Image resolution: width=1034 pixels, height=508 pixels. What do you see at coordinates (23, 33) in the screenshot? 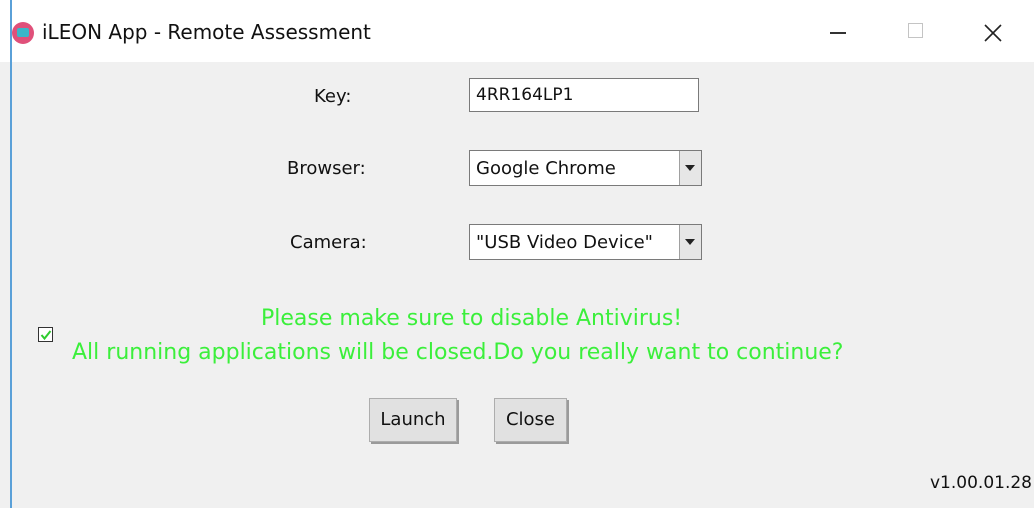
I see `app-icon` at bounding box center [23, 33].